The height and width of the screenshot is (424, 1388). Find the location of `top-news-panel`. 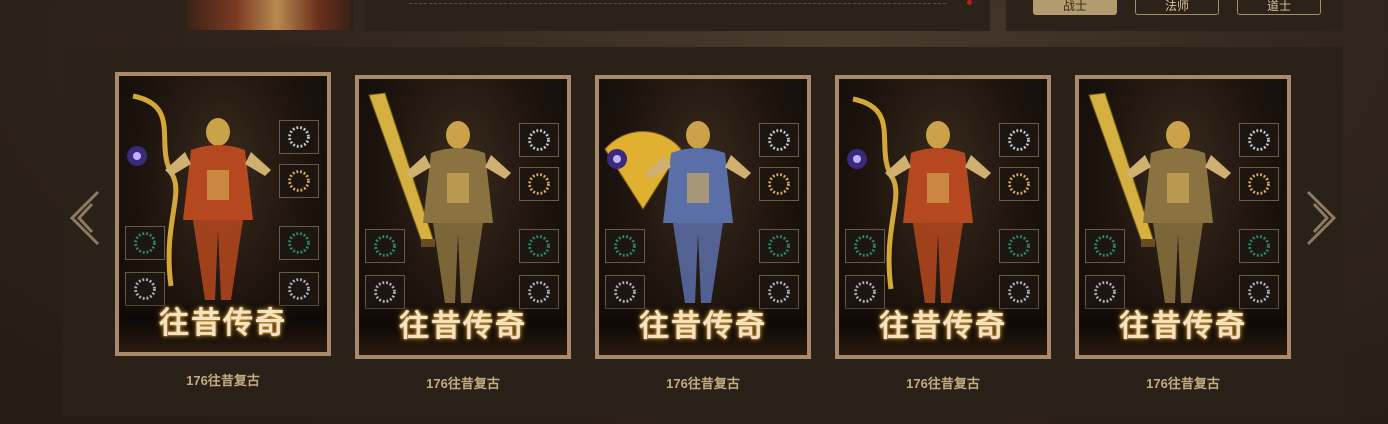

top-news-panel is located at coordinates (677, 15).